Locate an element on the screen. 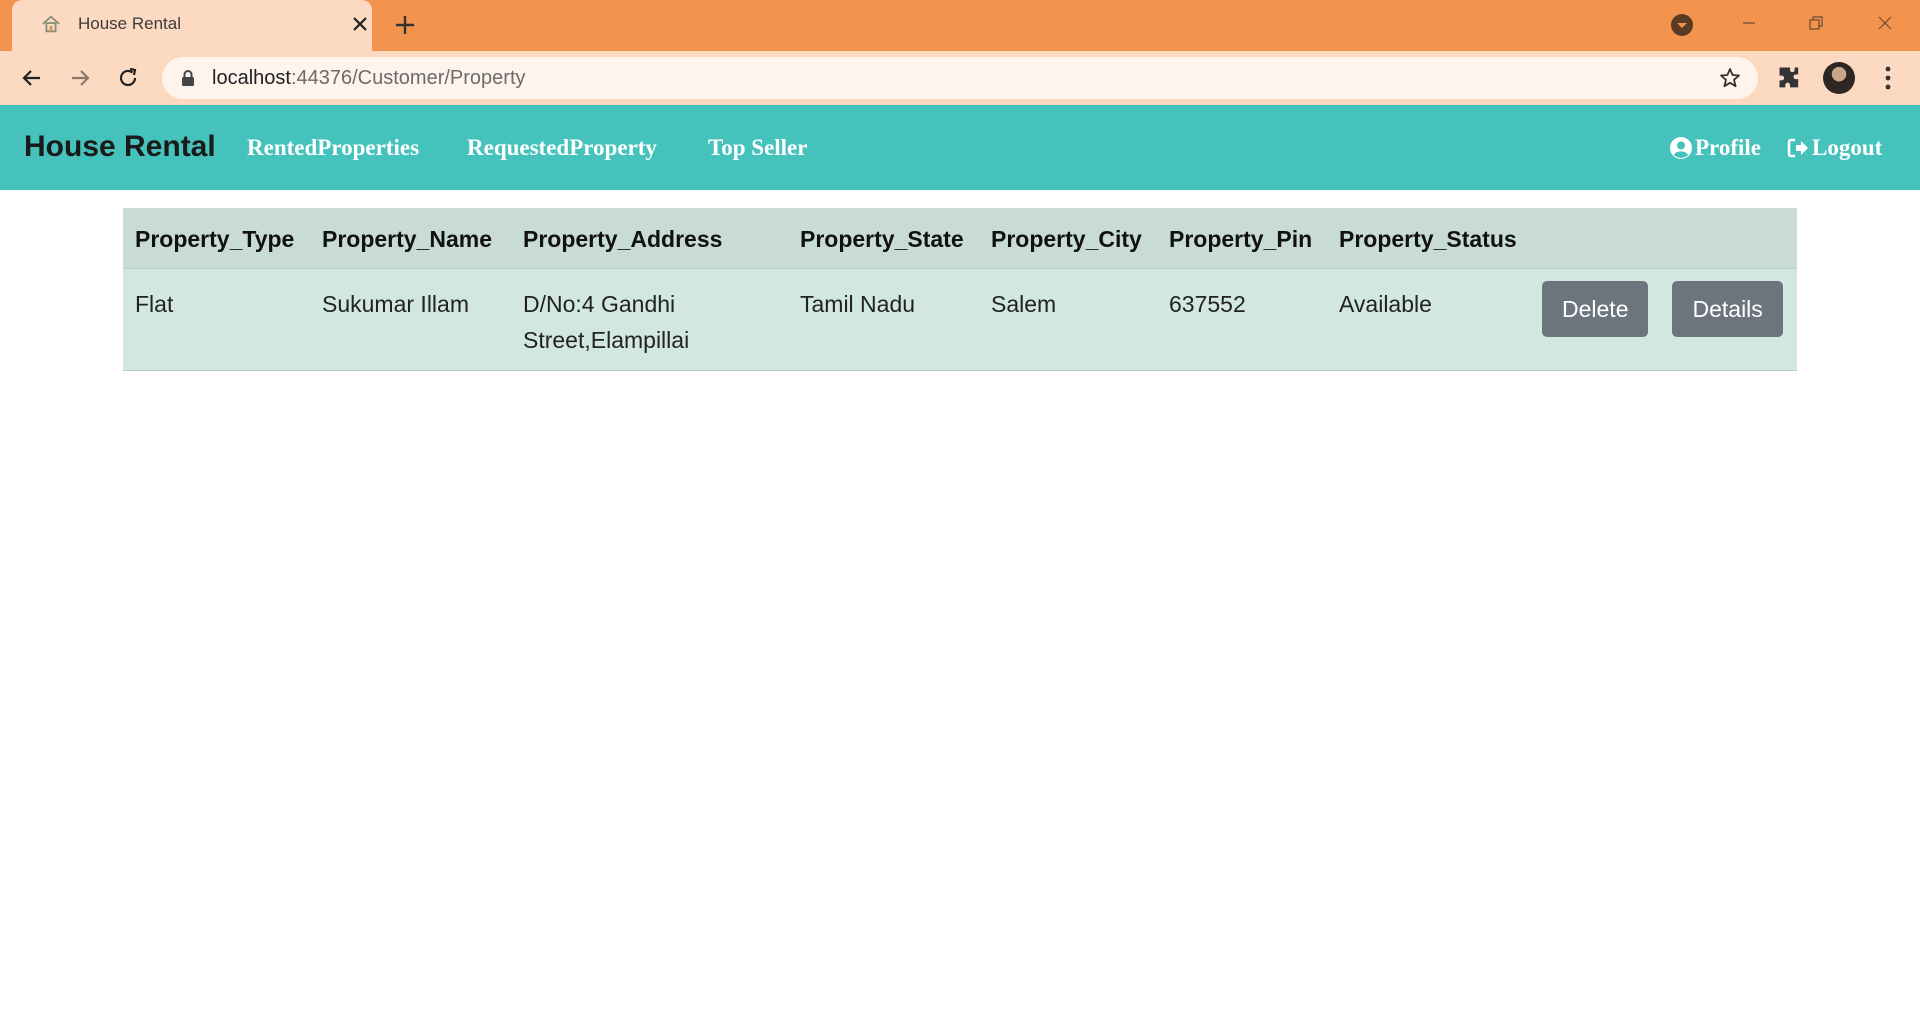 Image resolution: width=1920 pixels, height=1014 pixels. house-icon is located at coordinates (51, 24).